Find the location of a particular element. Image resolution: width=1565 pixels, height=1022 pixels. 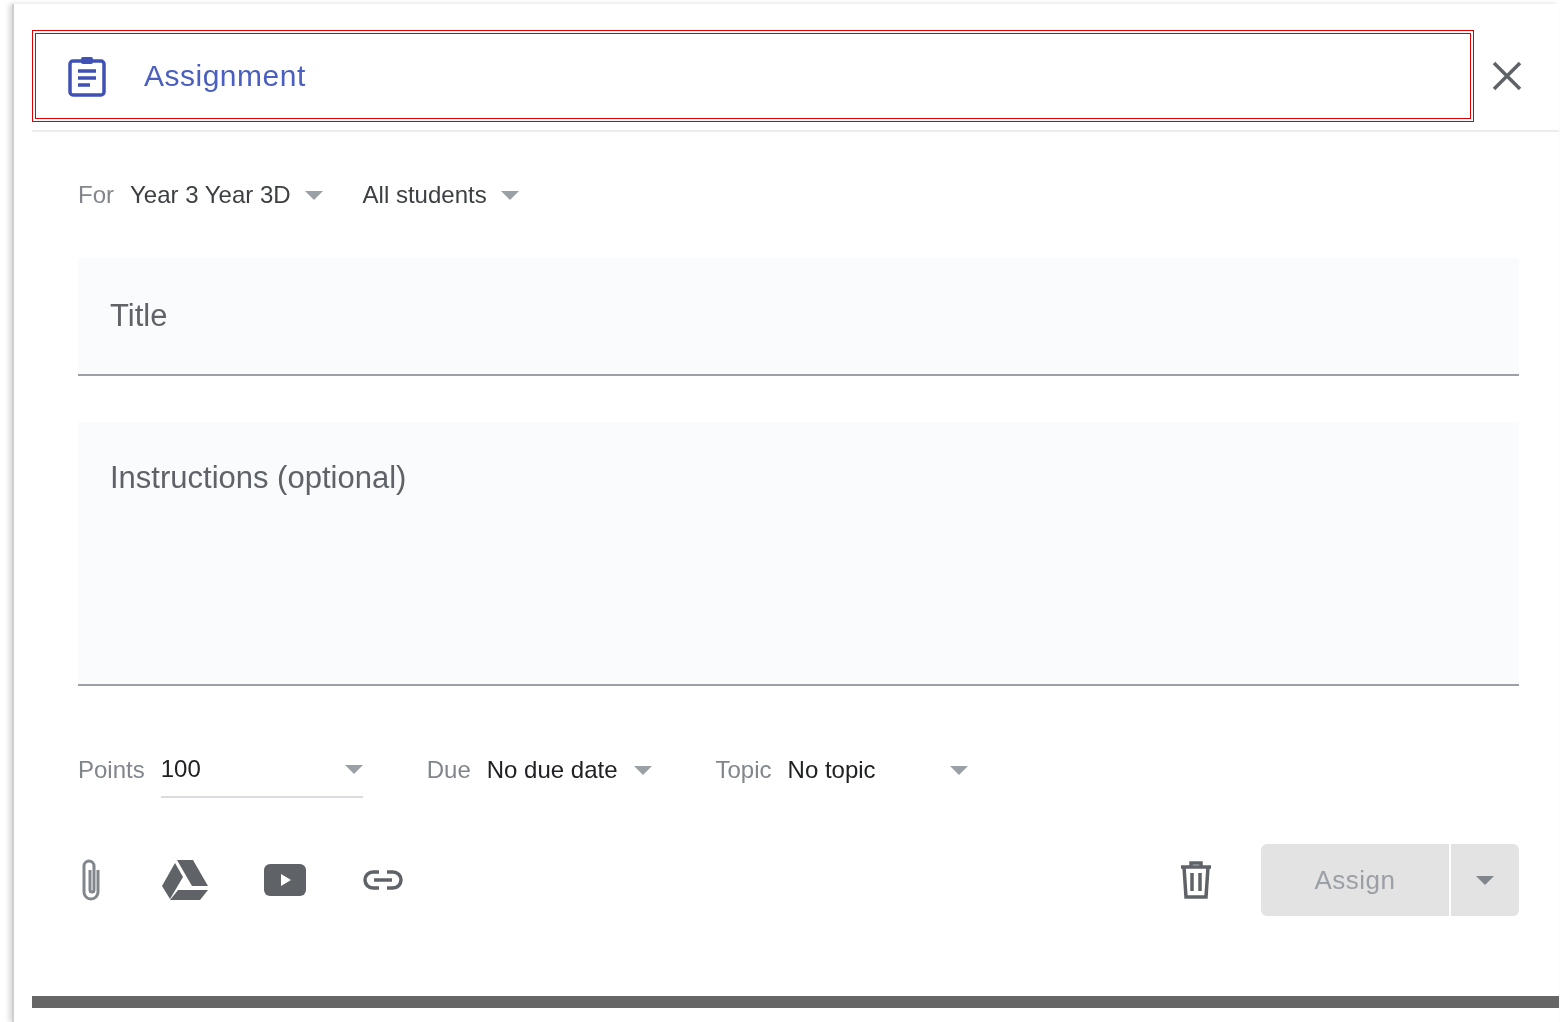

students-dropdown: All students is located at coordinates (440, 195).